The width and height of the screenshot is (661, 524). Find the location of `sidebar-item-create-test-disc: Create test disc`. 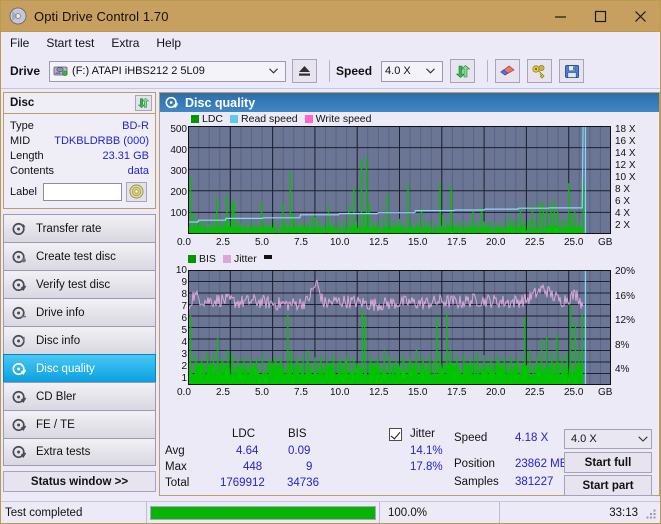

sidebar-item-create-test-disc: Create test disc is located at coordinates (79, 256).